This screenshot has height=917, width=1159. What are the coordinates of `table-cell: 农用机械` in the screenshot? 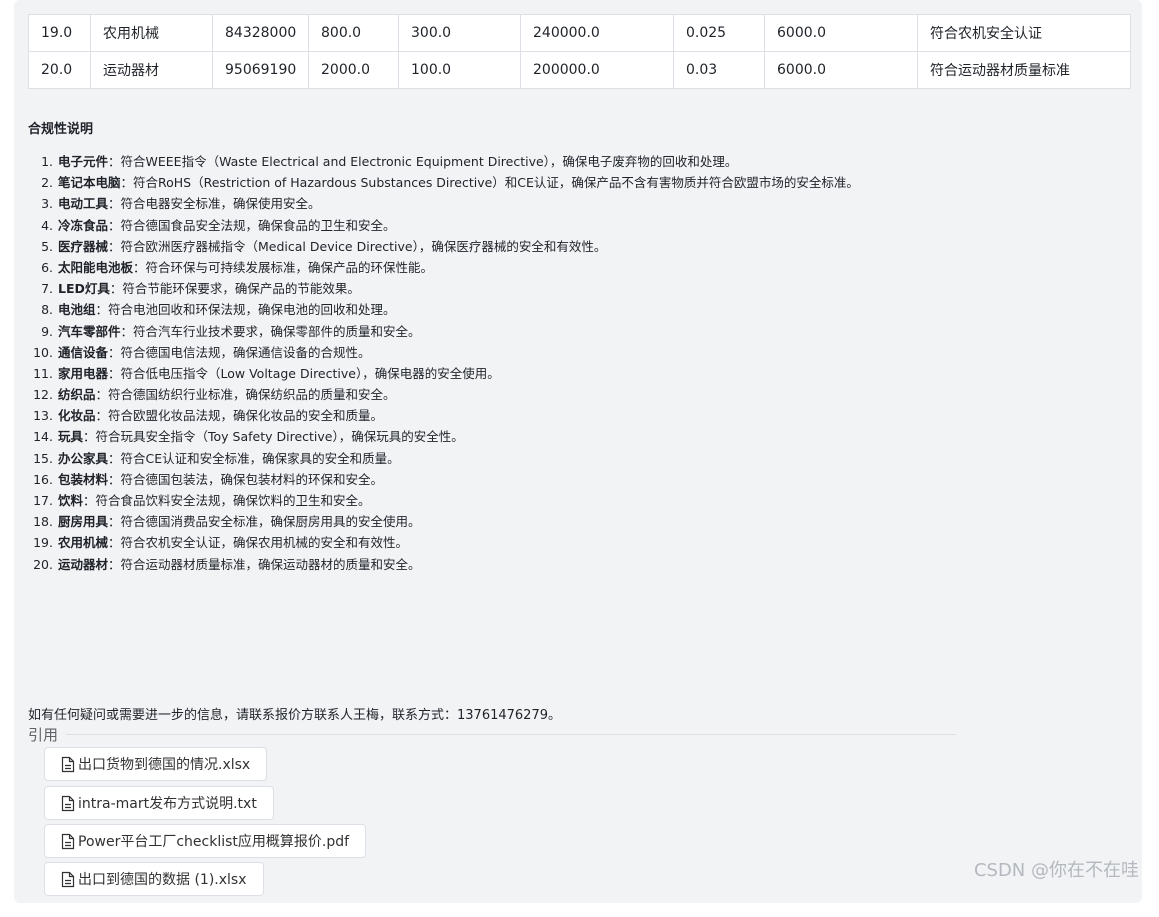 It's located at (151, 33).